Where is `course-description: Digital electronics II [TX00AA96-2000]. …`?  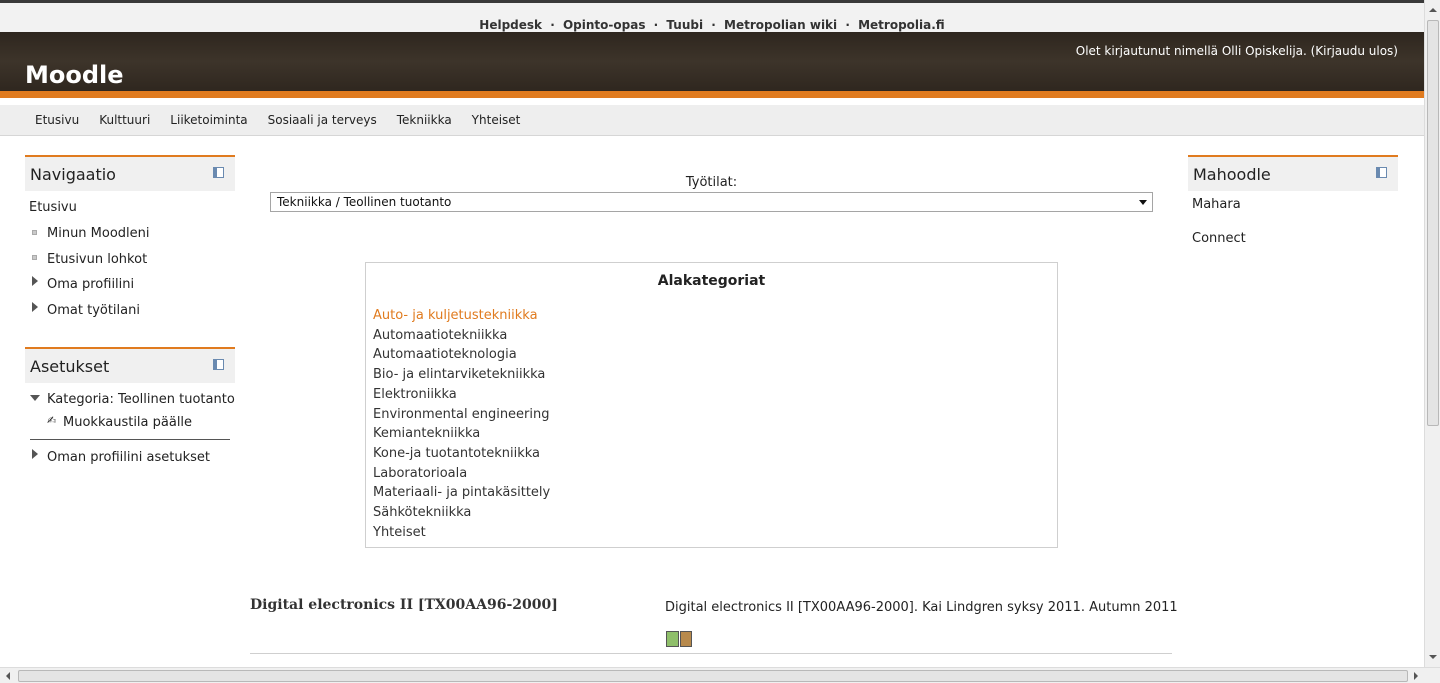 course-description: Digital electronics II [TX00AA96-2000]. … is located at coordinates (921, 607).